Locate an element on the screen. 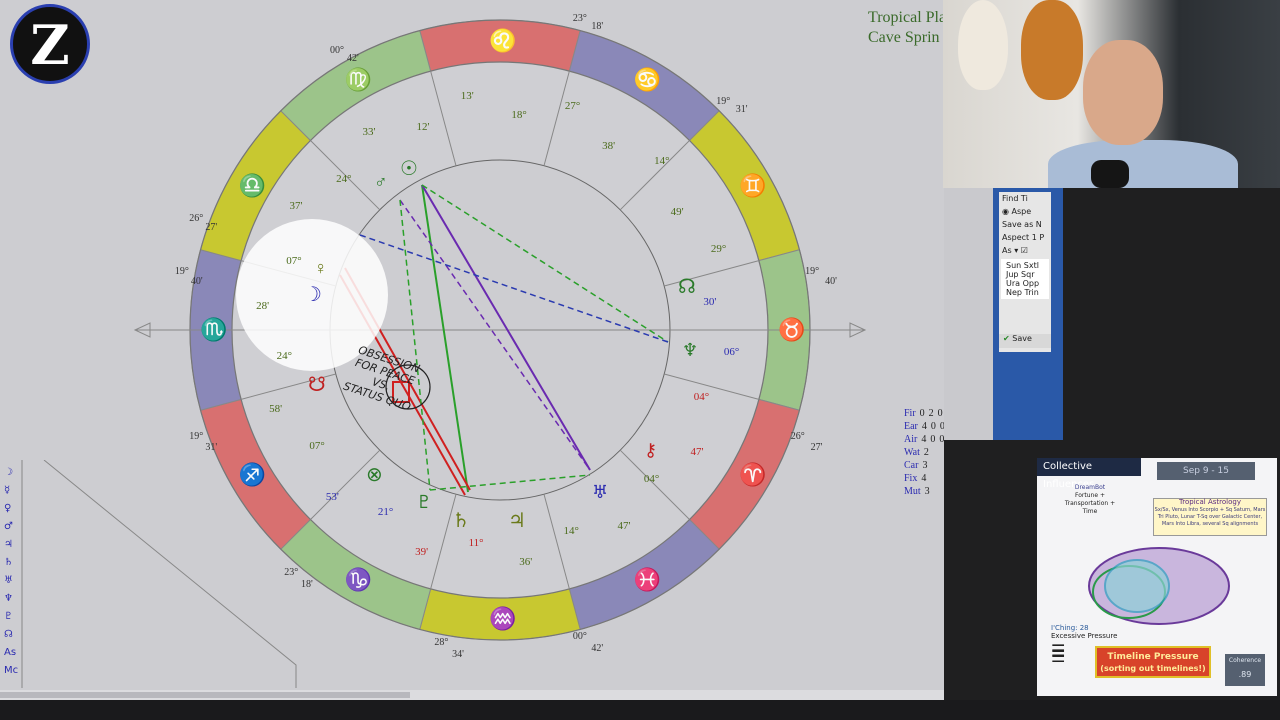  uranus-icon: ♅ is located at coordinates (600, 492).